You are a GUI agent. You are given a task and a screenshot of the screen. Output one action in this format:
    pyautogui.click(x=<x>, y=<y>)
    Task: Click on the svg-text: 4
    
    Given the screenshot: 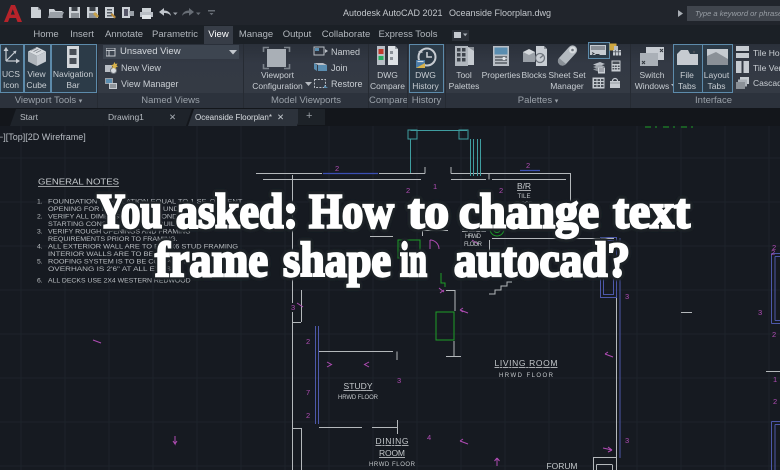 What is the action you would take?
    pyautogui.click(x=429, y=437)
    